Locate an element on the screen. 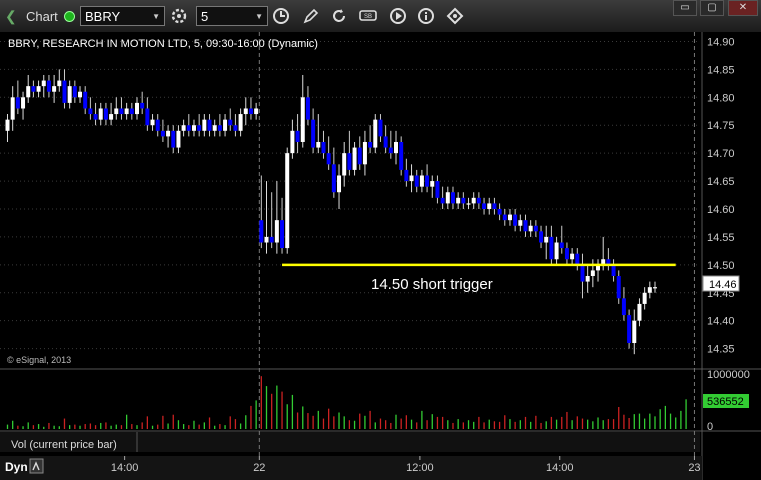 This screenshot has width=761, height=480. interval-input: 5 ▼ is located at coordinates (232, 16).